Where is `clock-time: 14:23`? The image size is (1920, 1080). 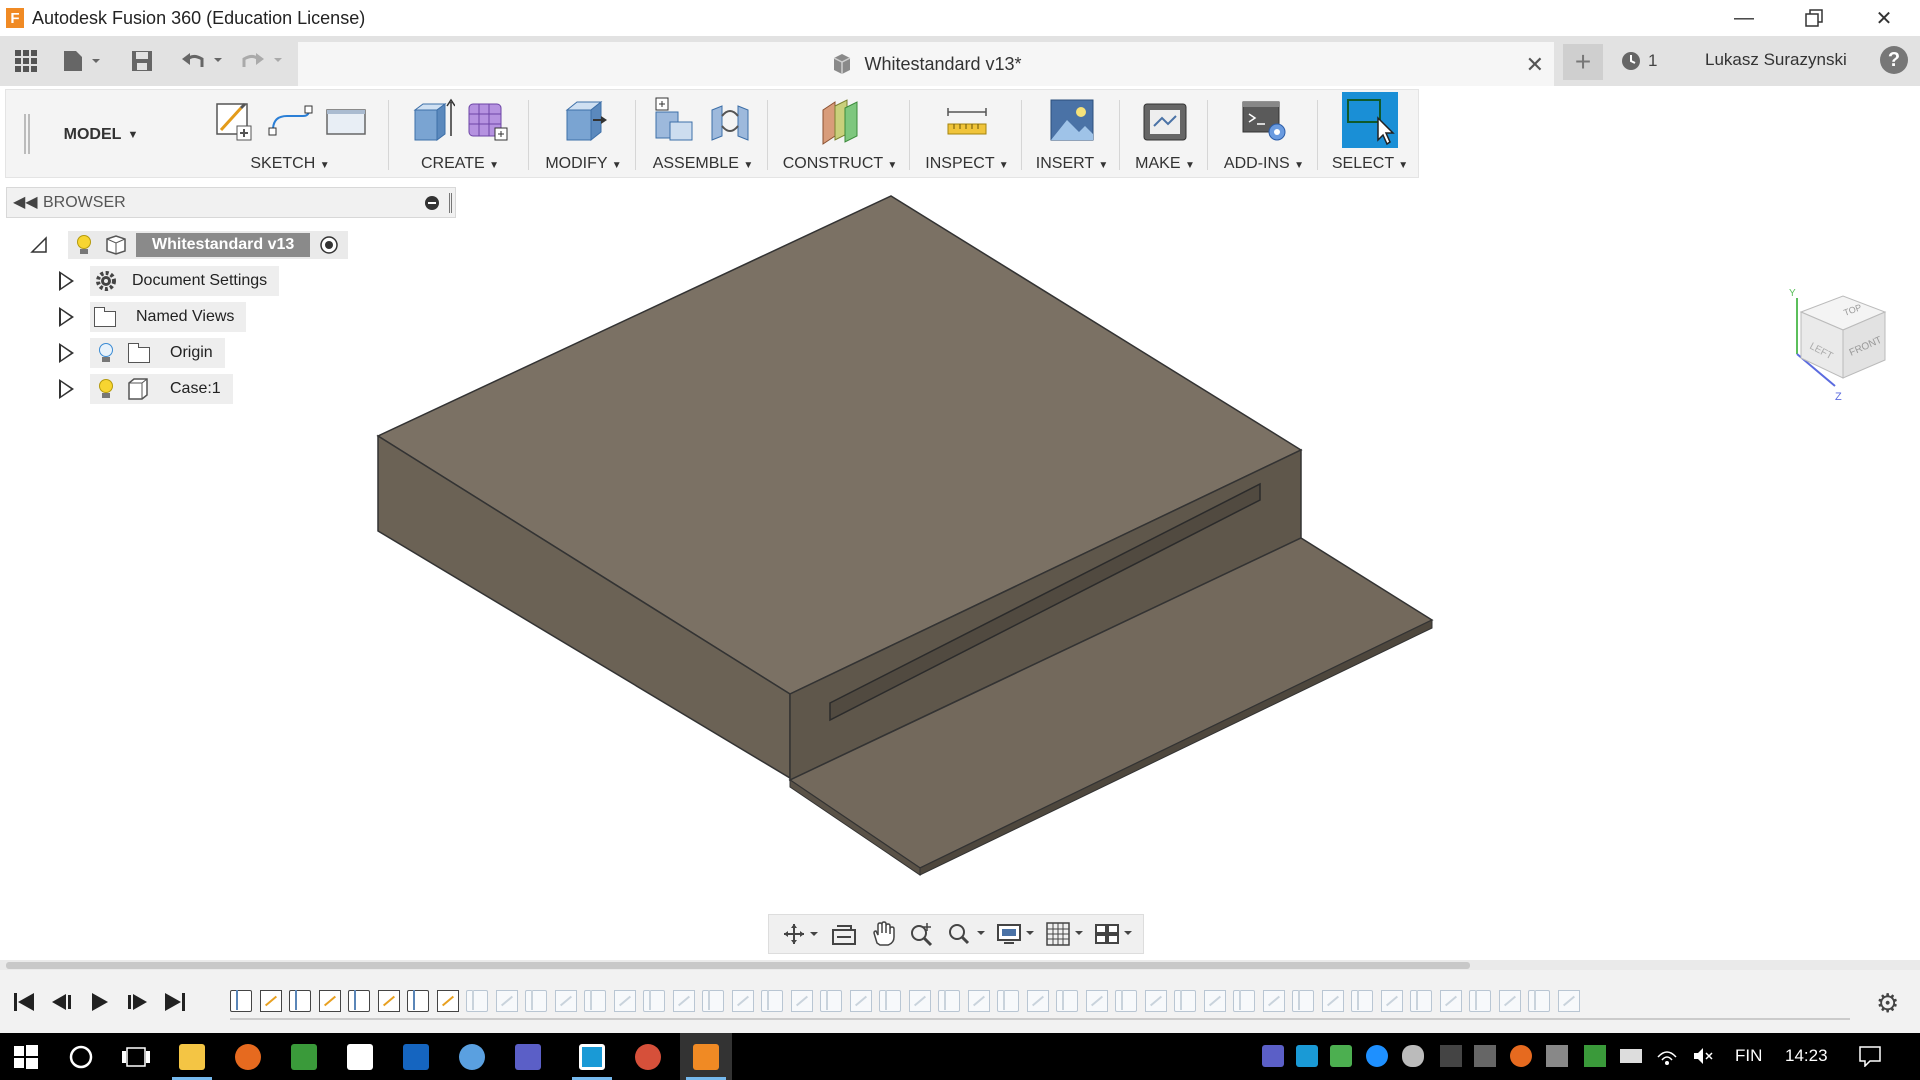
clock-time: 14:23 is located at coordinates (1806, 1056).